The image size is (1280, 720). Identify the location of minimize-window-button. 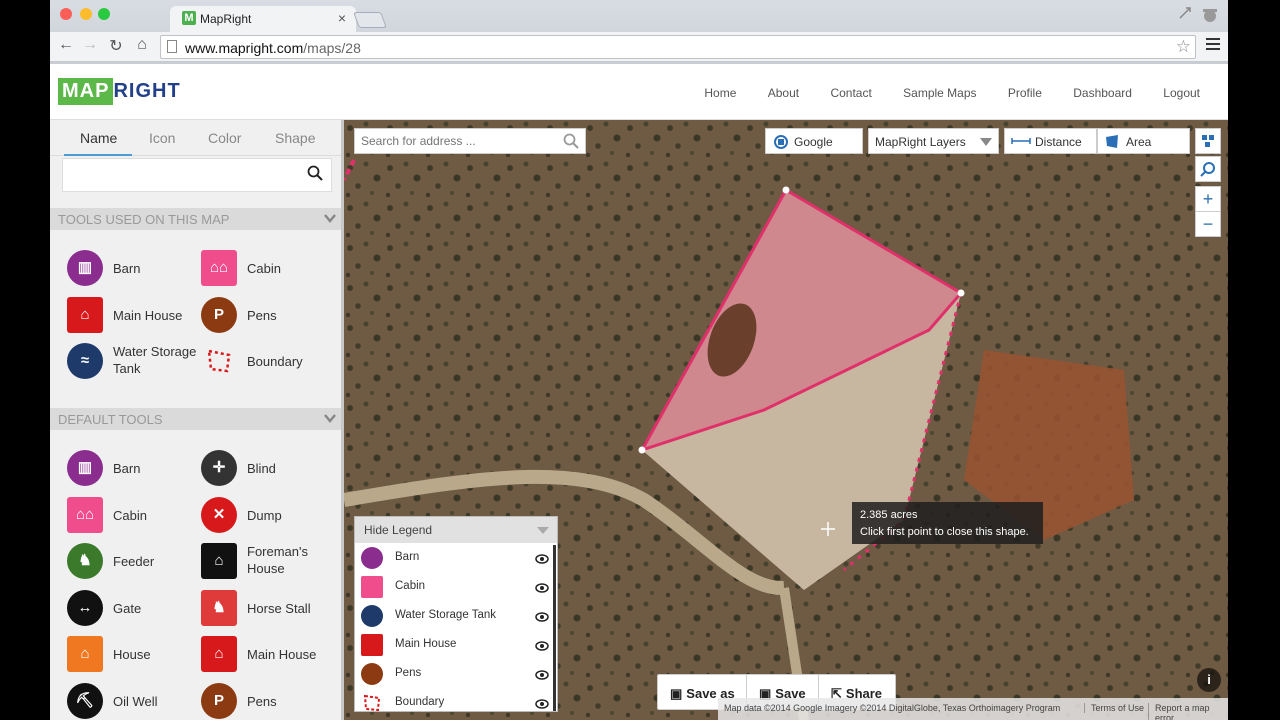
(86, 14).